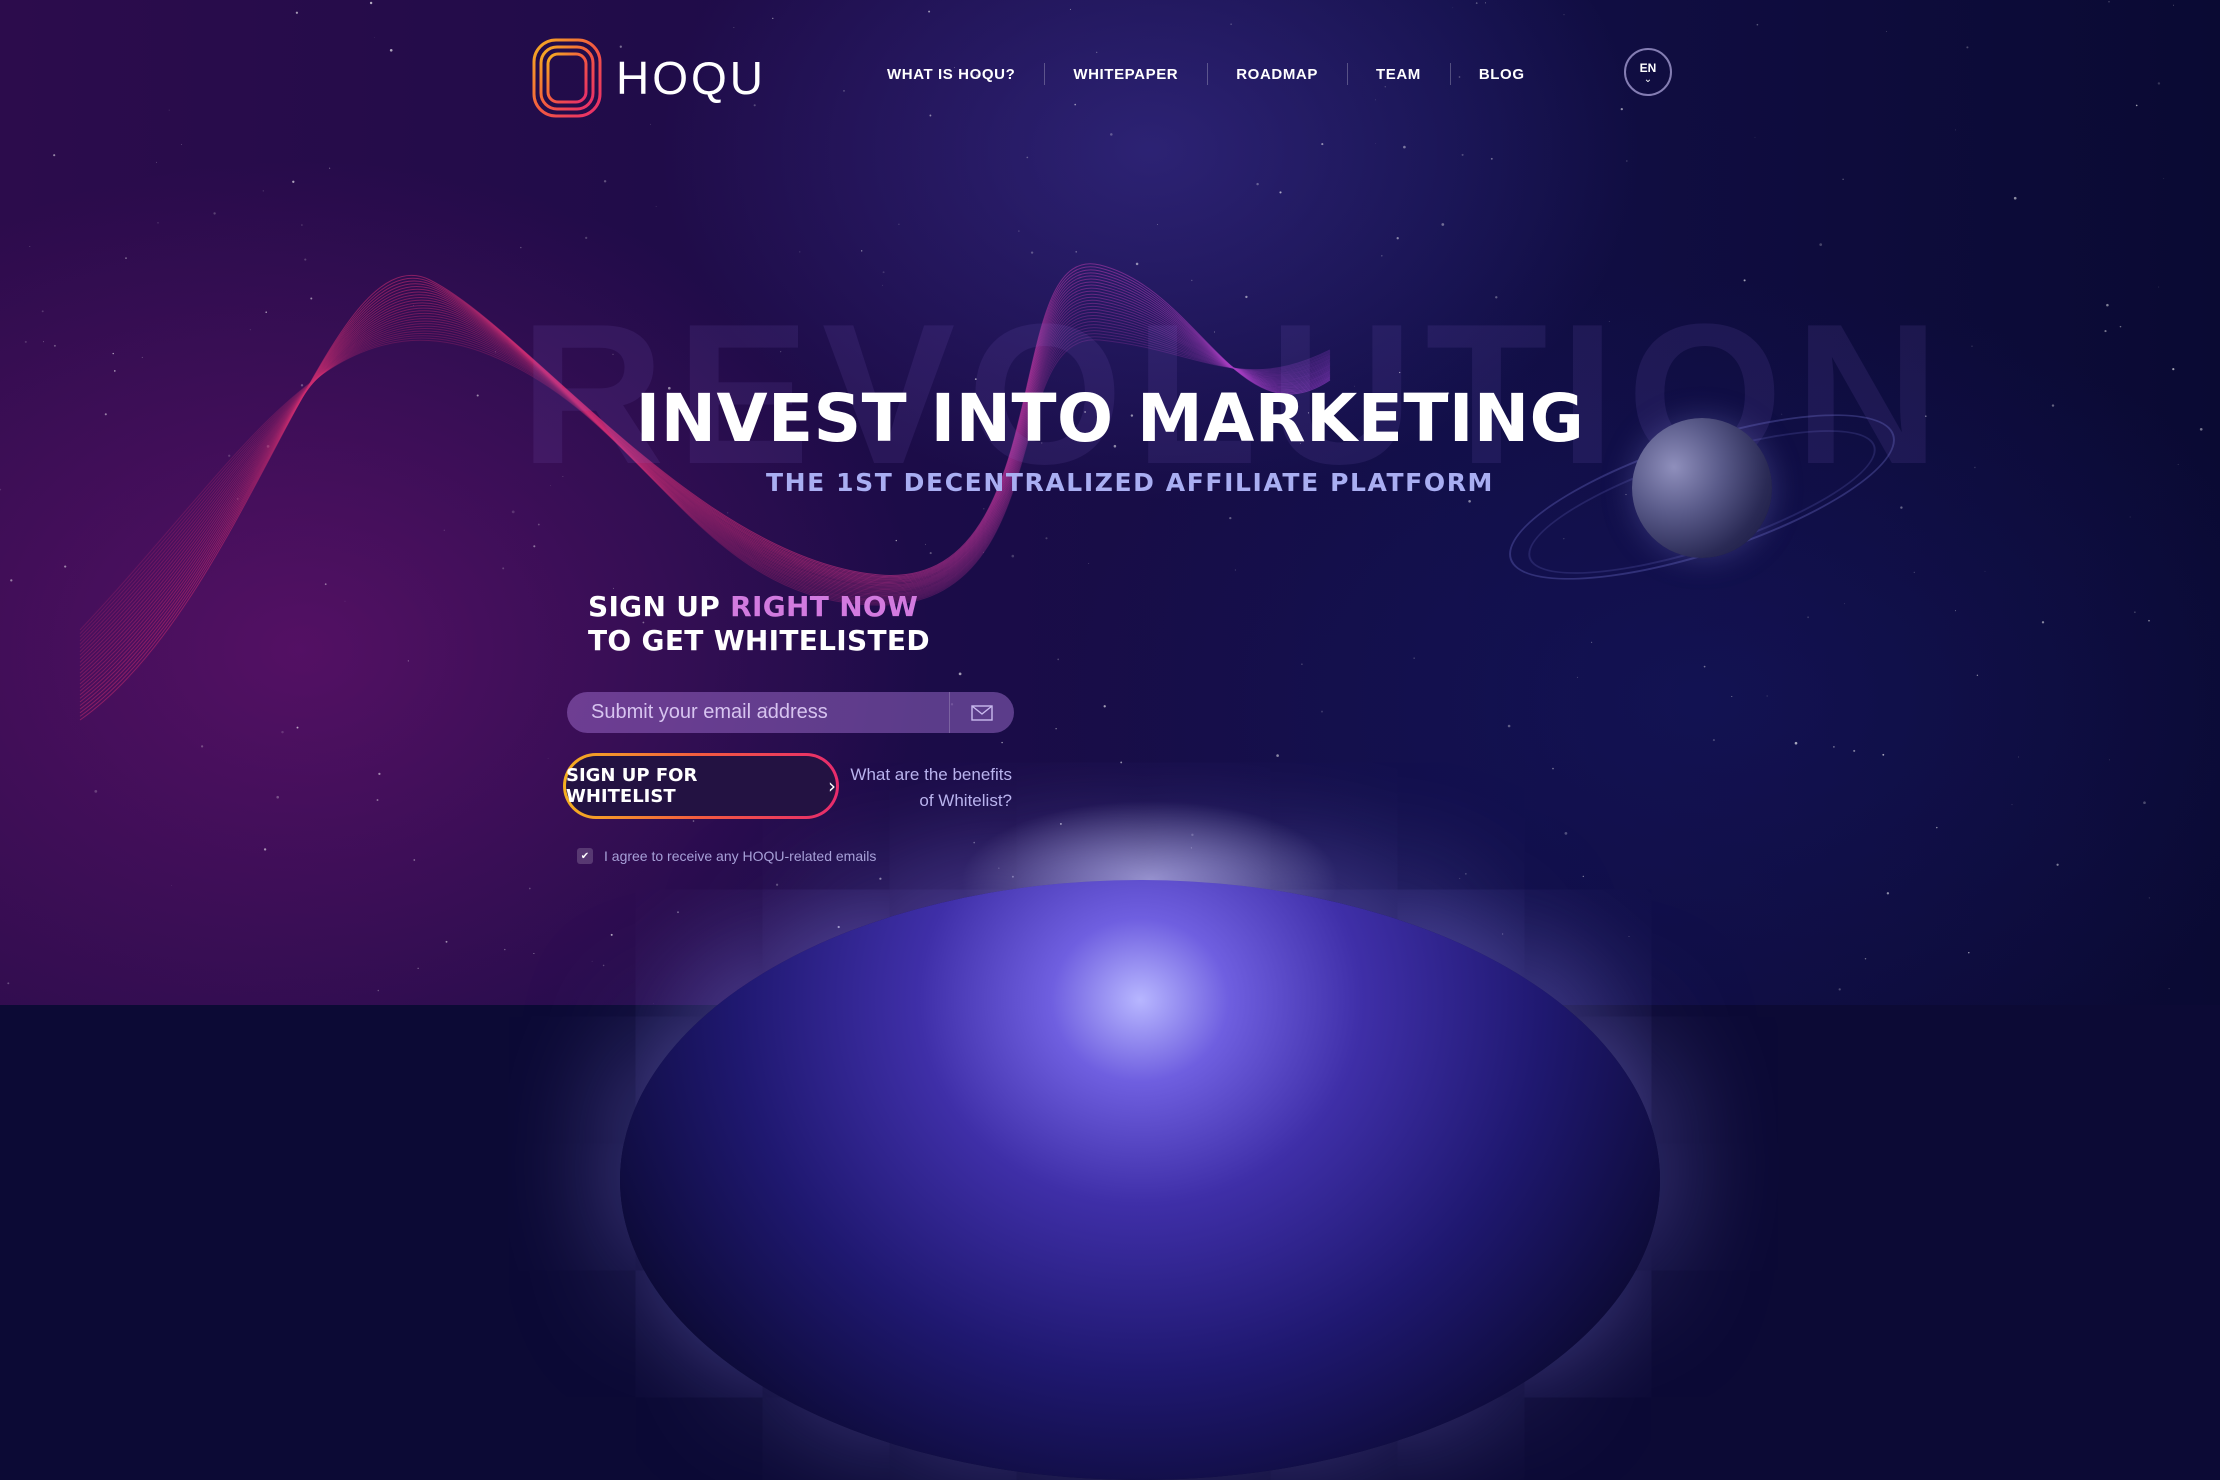 Image resolution: width=2220 pixels, height=1480 pixels. What do you see at coordinates (921, 788) in the screenshot?
I see `whitelist-benefits-link: What are the benefits of Whitelist?` at bounding box center [921, 788].